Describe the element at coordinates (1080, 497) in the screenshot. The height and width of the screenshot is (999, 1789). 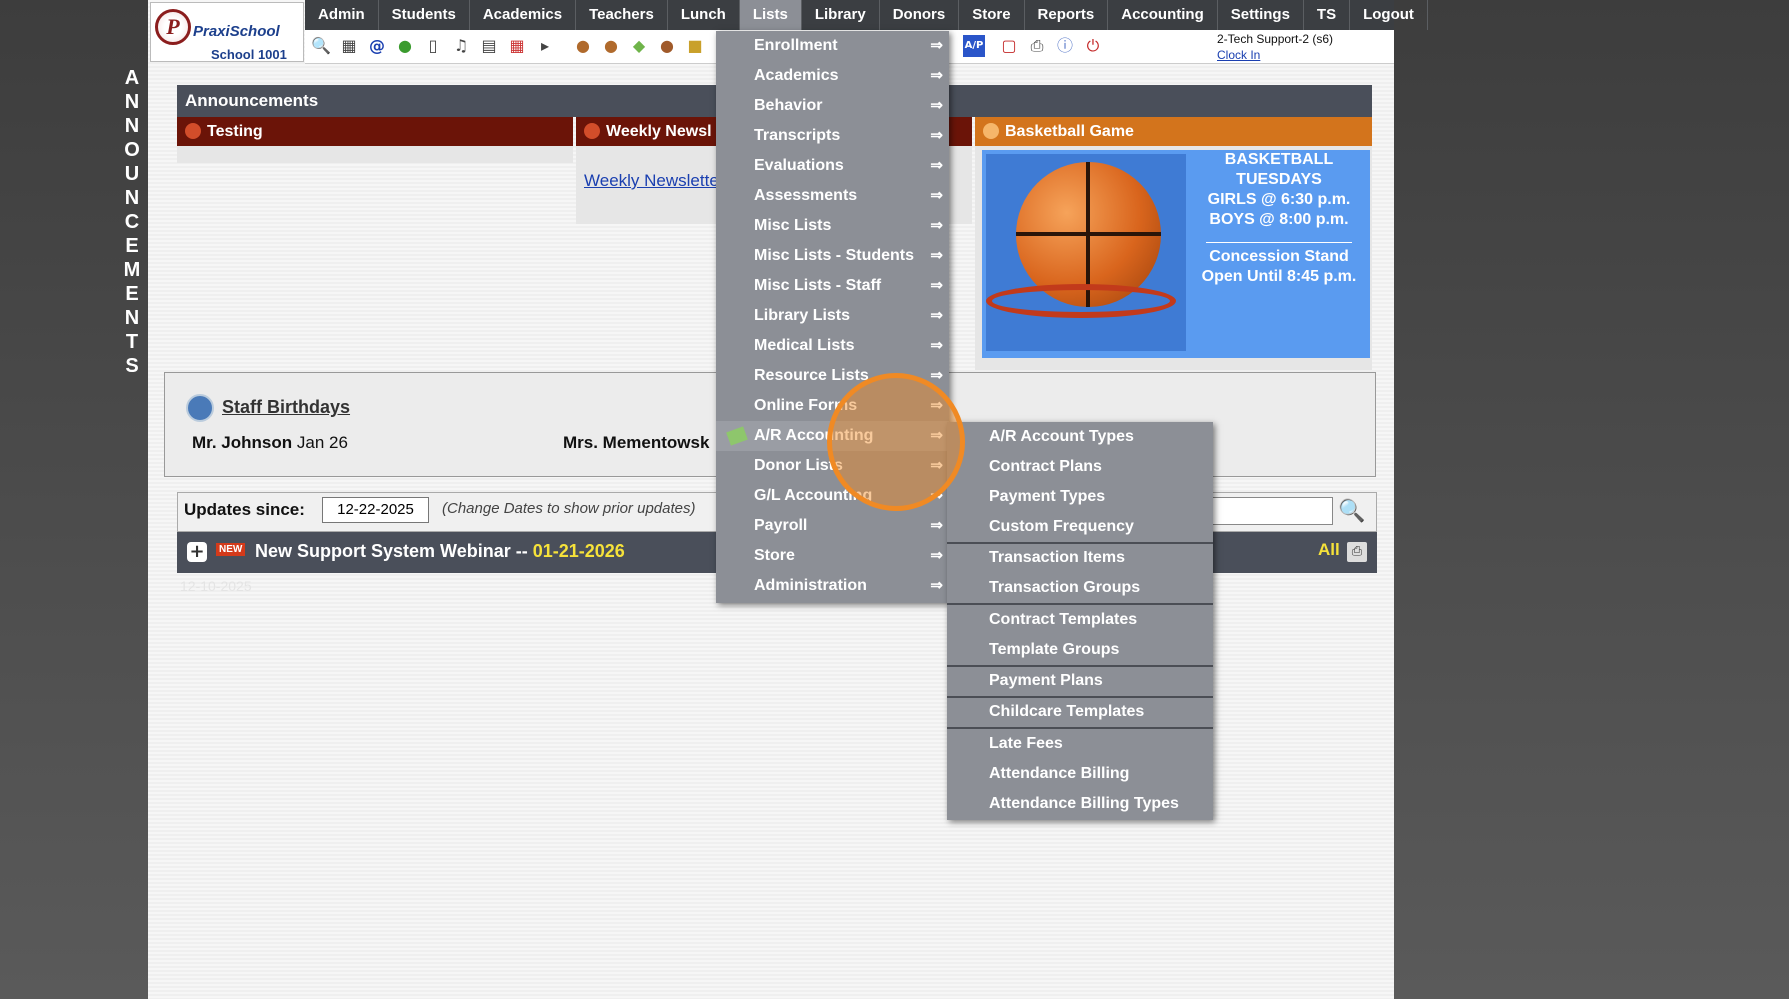
I see `submenu-item-payment-types: Payment Types` at that location.